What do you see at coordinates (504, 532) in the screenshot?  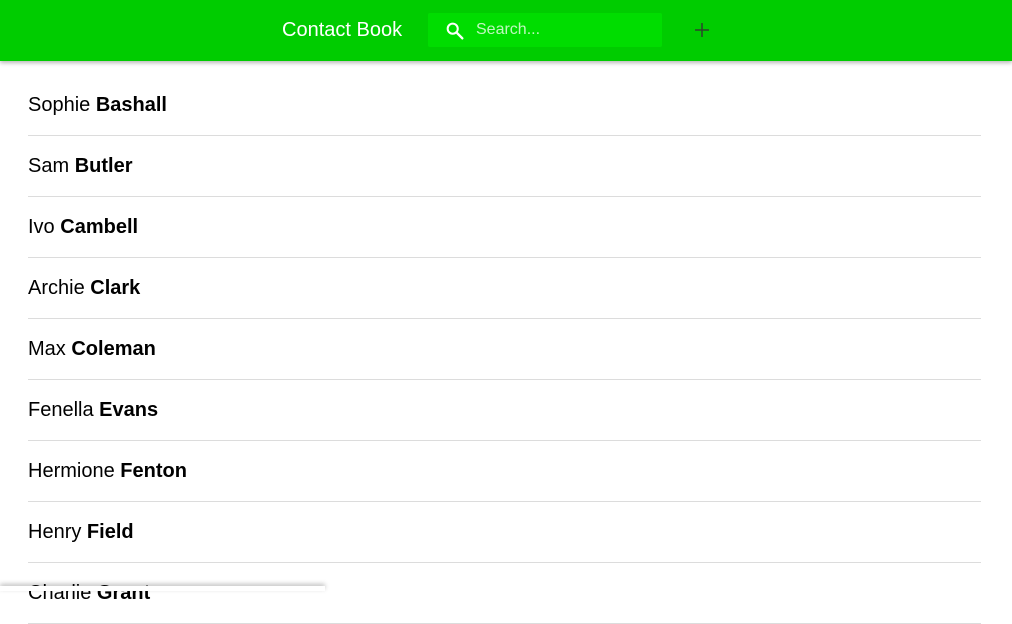 I see `contact-list-item: Henry Field` at bounding box center [504, 532].